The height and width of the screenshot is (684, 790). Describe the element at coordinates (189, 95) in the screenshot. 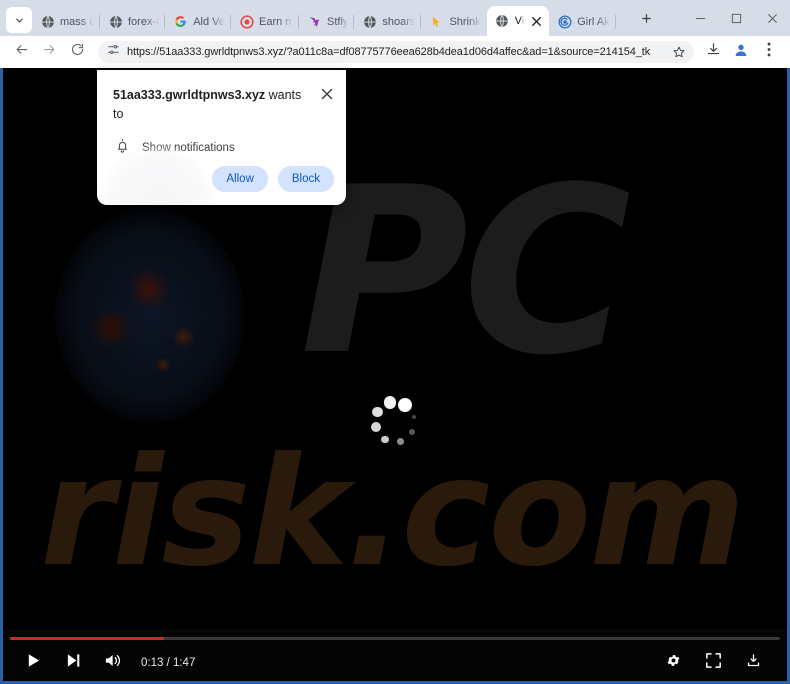

I see `permission-origin: 51aa333.gwrldtpnws3.xyz` at that location.